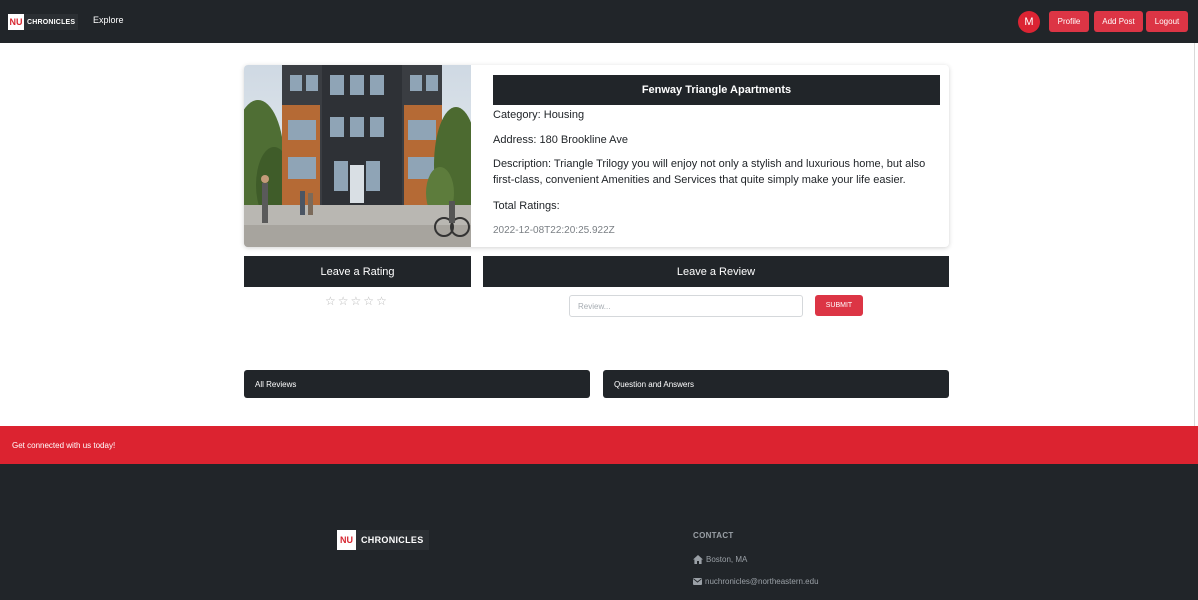 This screenshot has height=600, width=1198. What do you see at coordinates (108, 20) in the screenshot?
I see `nav-explore-link: Explore` at bounding box center [108, 20].